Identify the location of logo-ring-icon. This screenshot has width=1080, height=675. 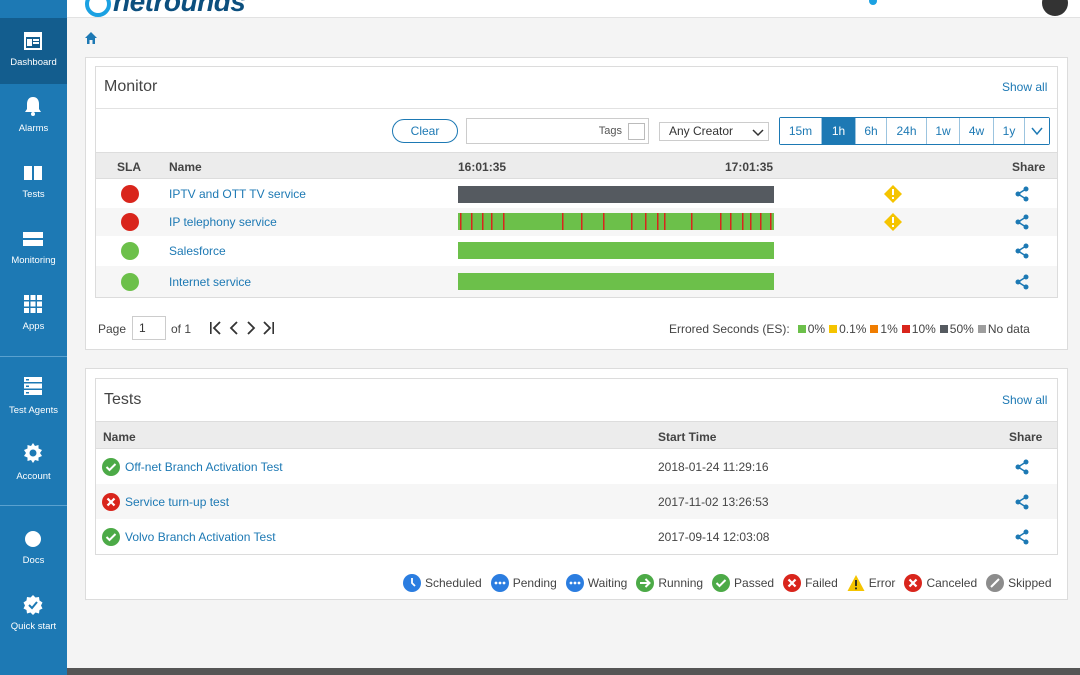
(98, 8).